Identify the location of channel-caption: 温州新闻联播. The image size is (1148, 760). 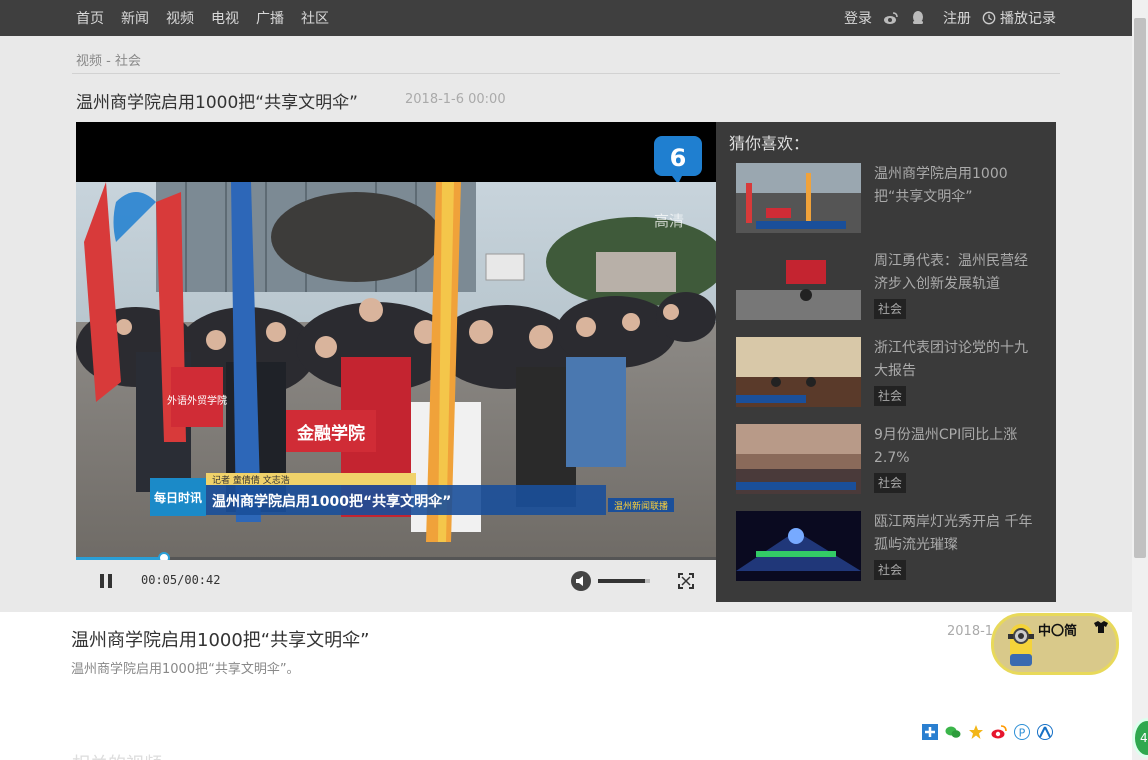
(641, 506).